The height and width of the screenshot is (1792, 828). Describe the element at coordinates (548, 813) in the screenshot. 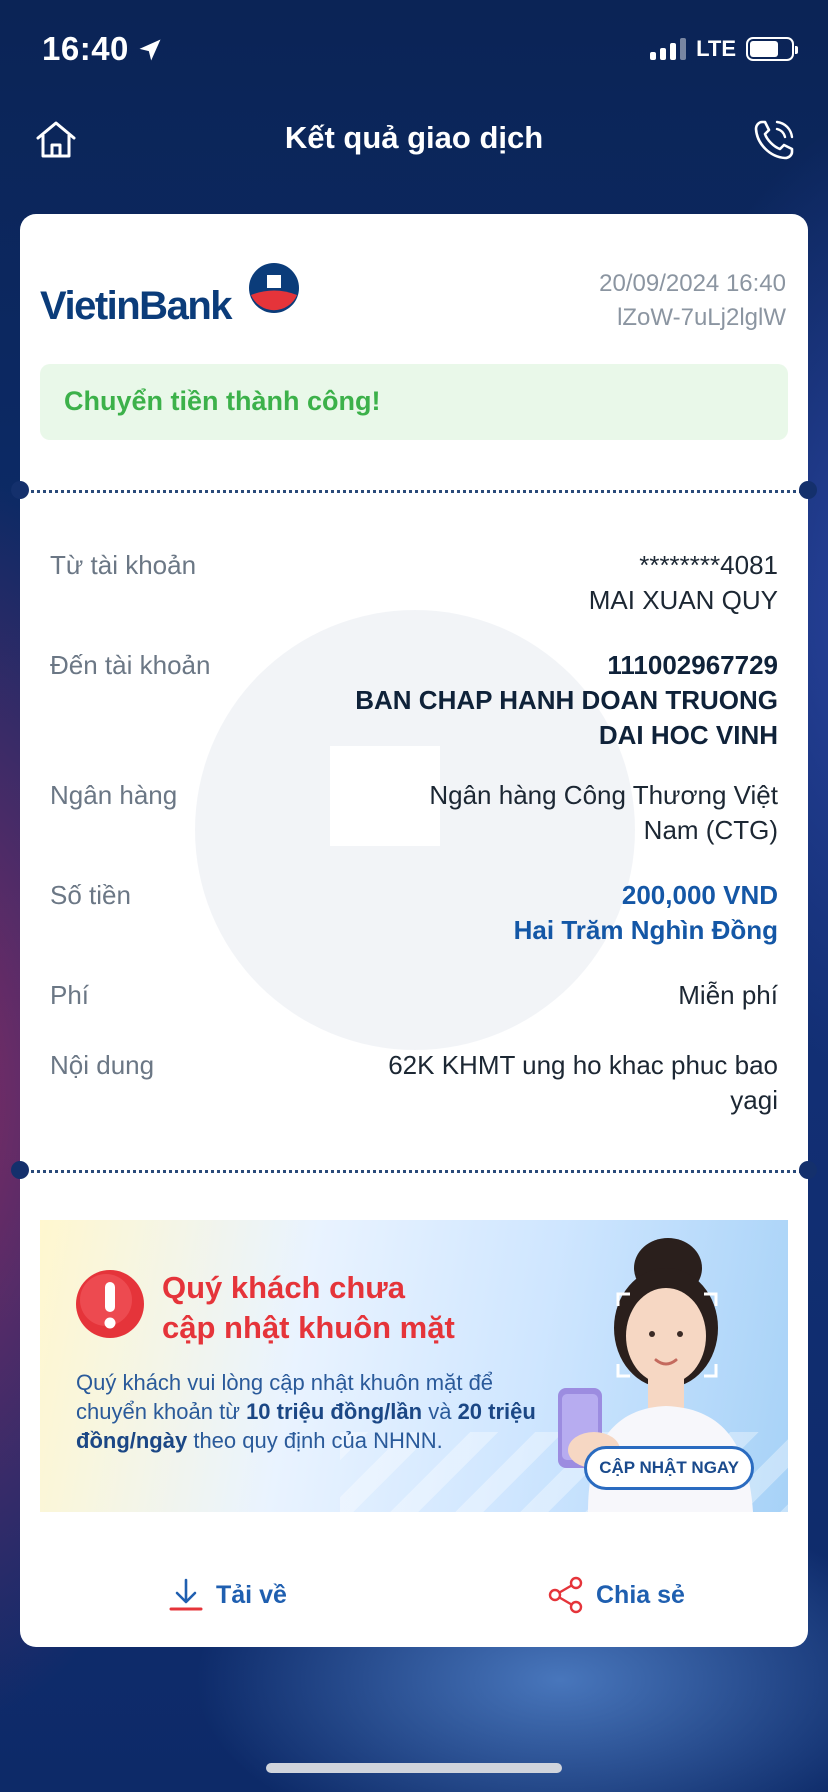

I see `bank-value: Ngân hàng Công Thương Việt Nam (CTG)` at that location.